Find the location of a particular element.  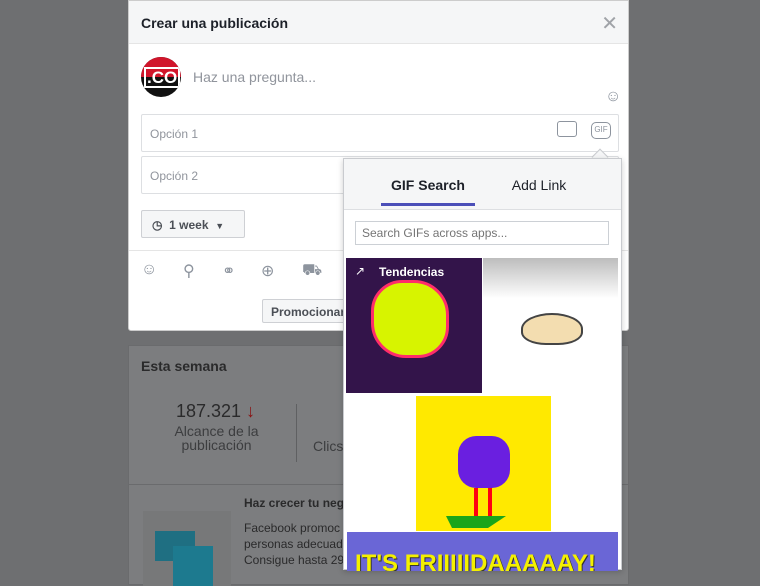

promo-line: Consigue hasta 29 is located at coordinates (294, 560).